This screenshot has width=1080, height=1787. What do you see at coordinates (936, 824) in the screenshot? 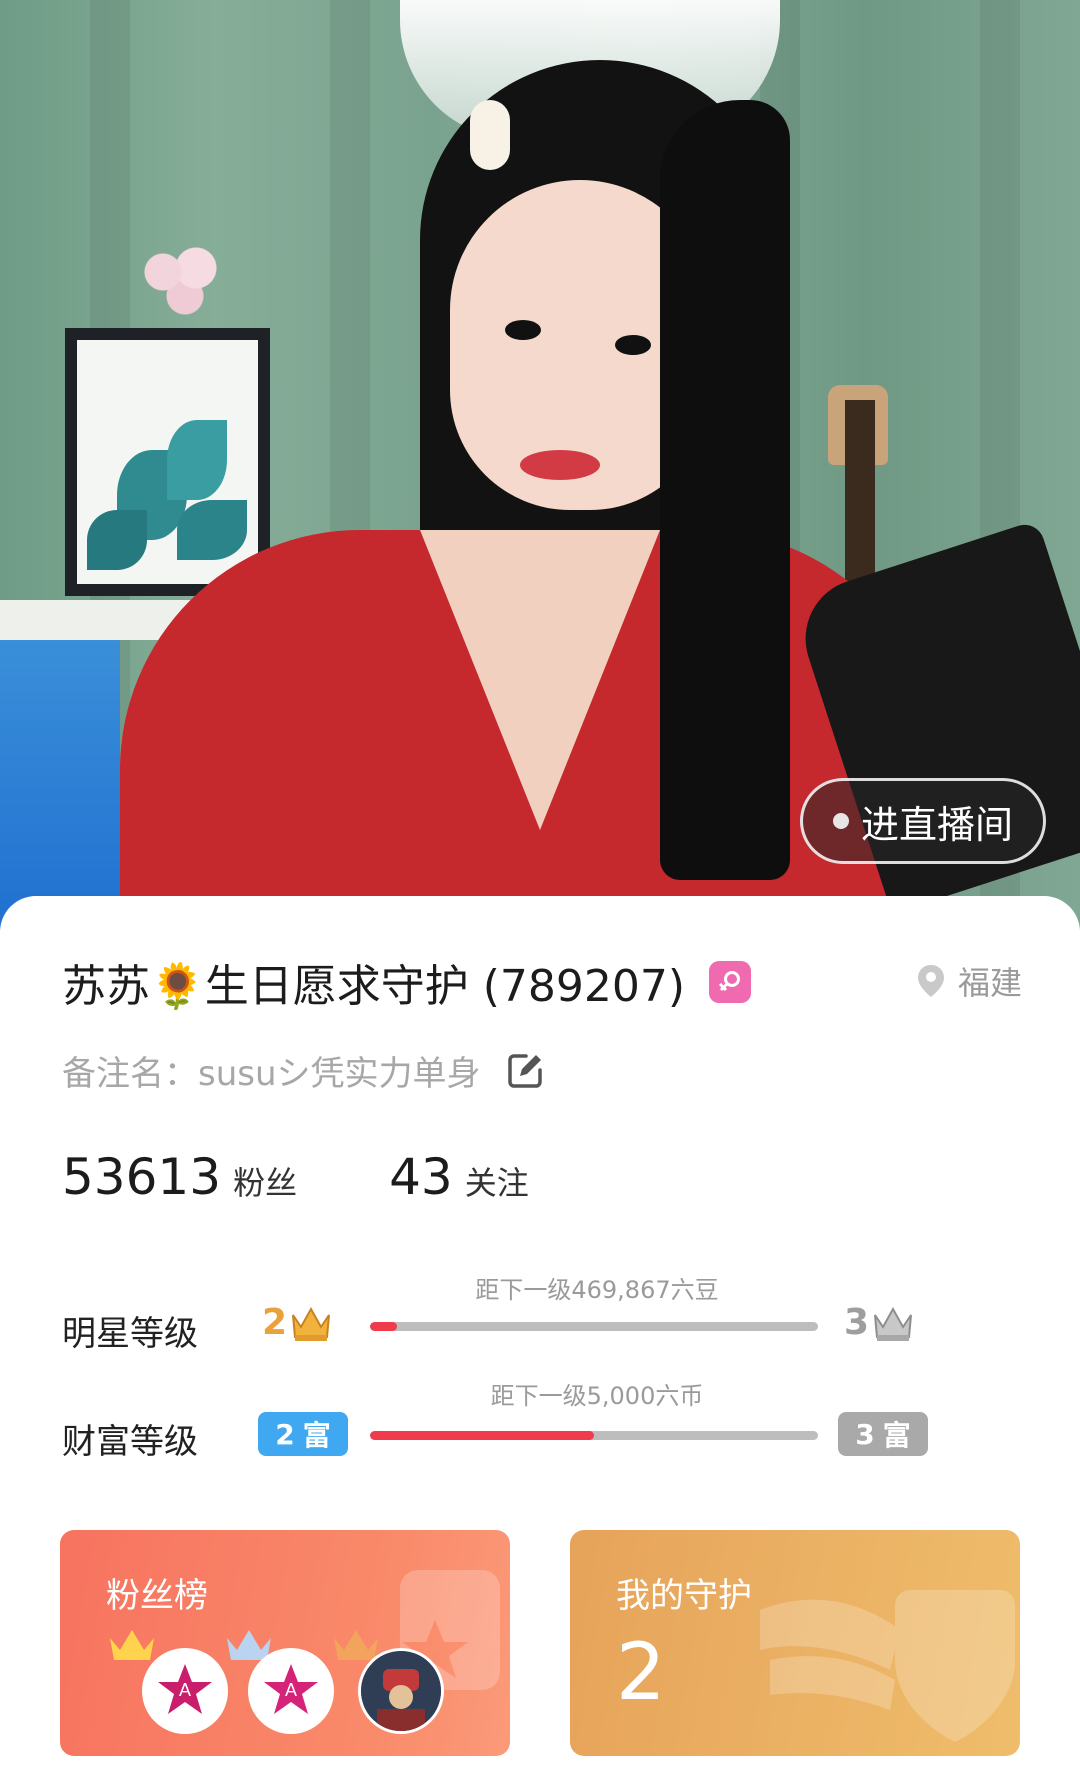
I see `enter-live-room-label: 进直播间` at bounding box center [936, 824].